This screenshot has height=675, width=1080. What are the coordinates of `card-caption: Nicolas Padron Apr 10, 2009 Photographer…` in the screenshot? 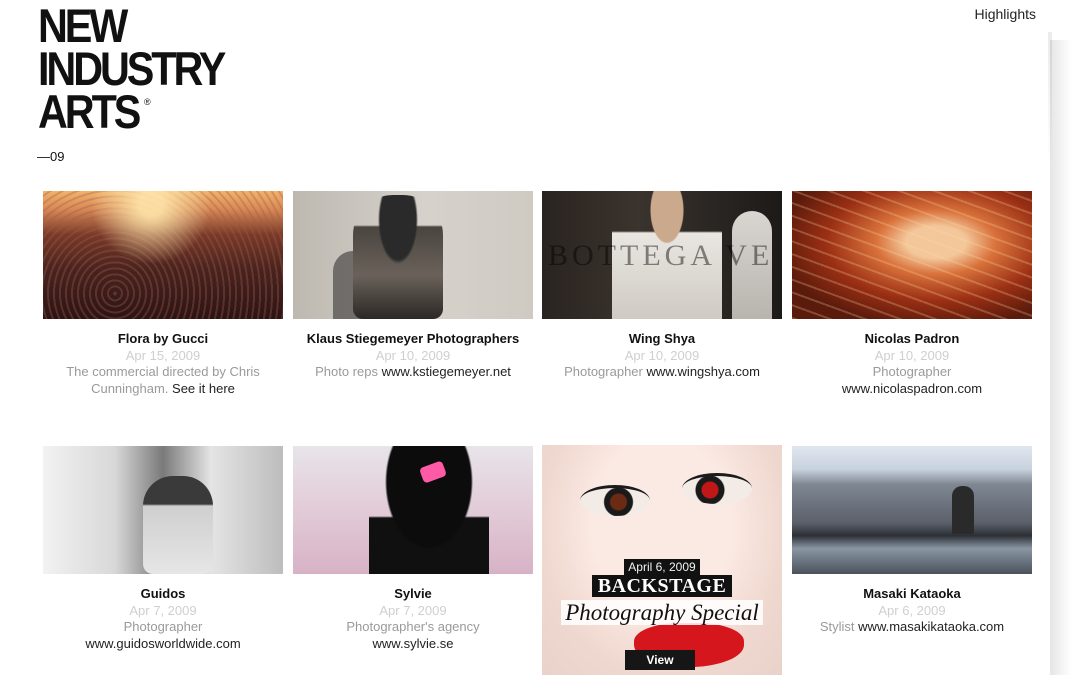 It's located at (912, 364).